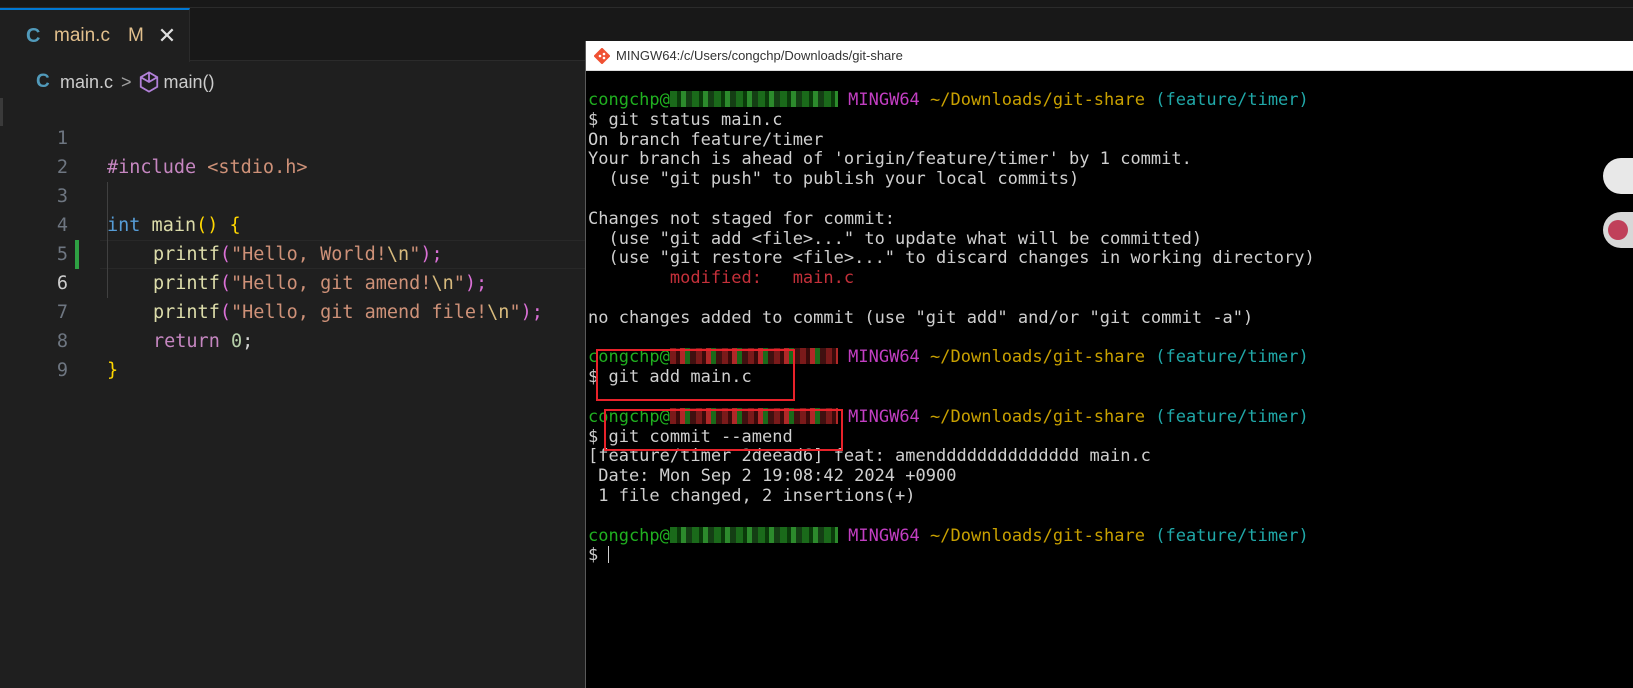  I want to click on code-line: 5 printf("Hello, git amend!\n");, so click(300, 252).